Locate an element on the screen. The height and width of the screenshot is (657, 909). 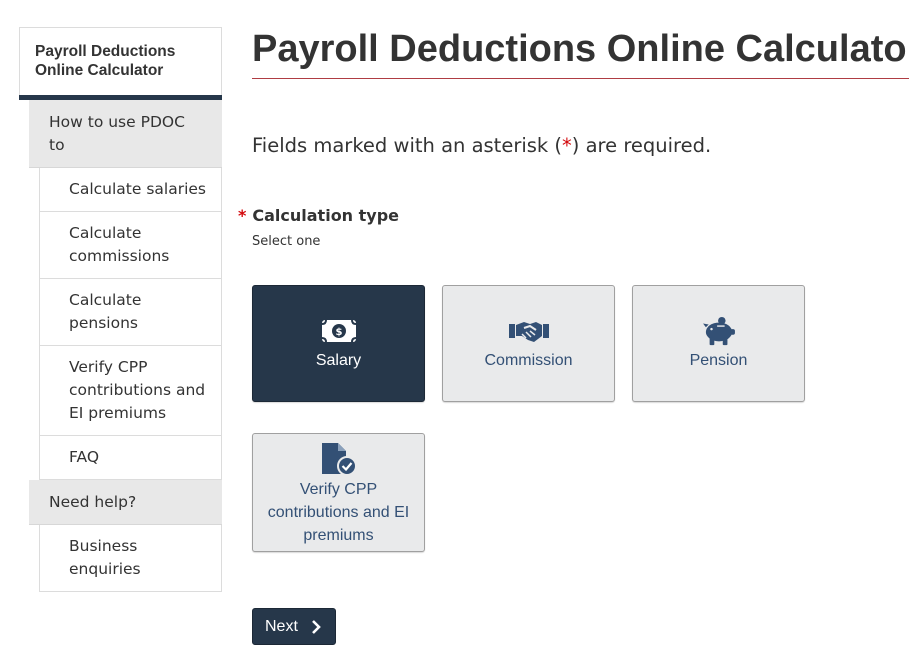
calculation-type-label: * Calculation type is located at coordinates (318, 215).